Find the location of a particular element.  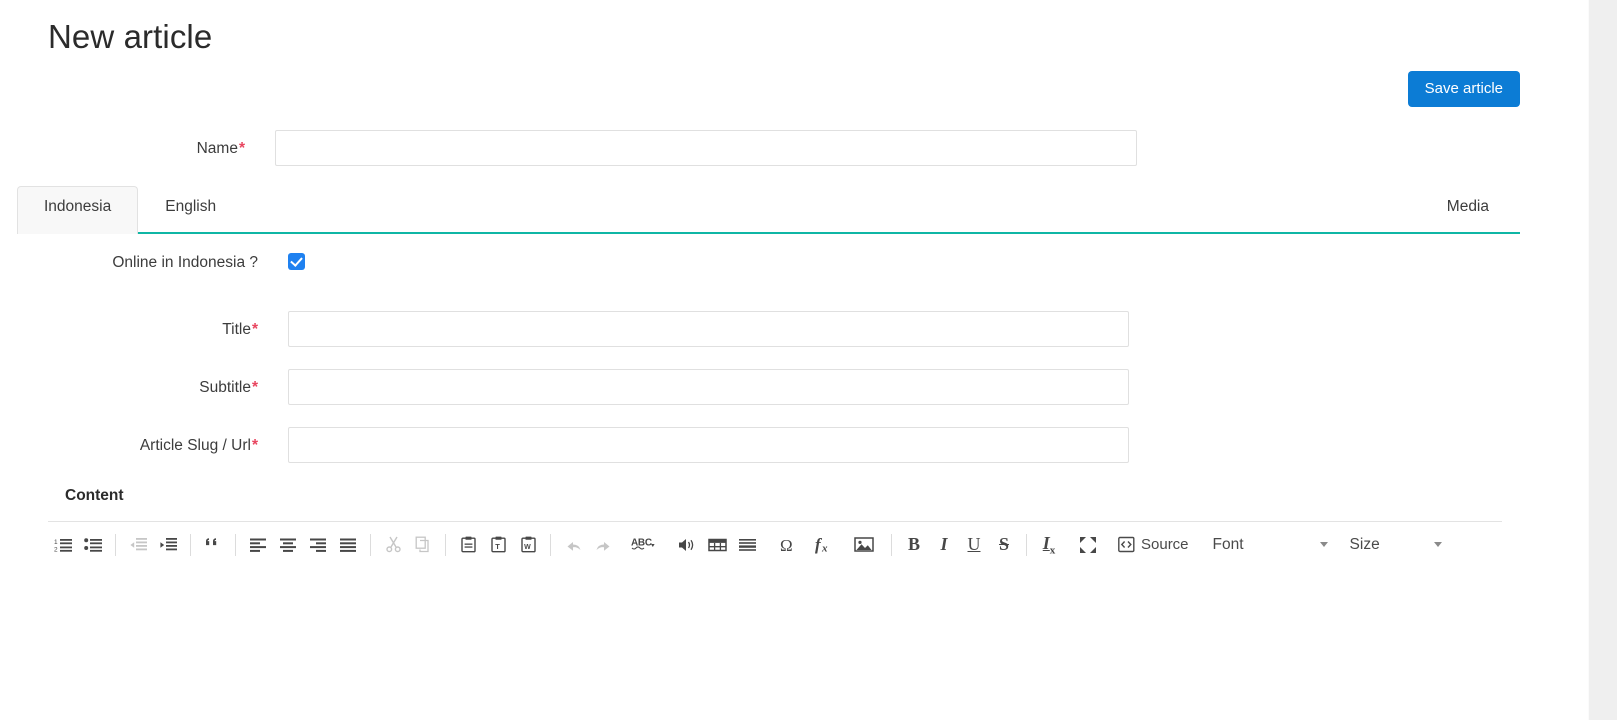

article-slug-label: Article Slug / Url* is located at coordinates (198, 445).